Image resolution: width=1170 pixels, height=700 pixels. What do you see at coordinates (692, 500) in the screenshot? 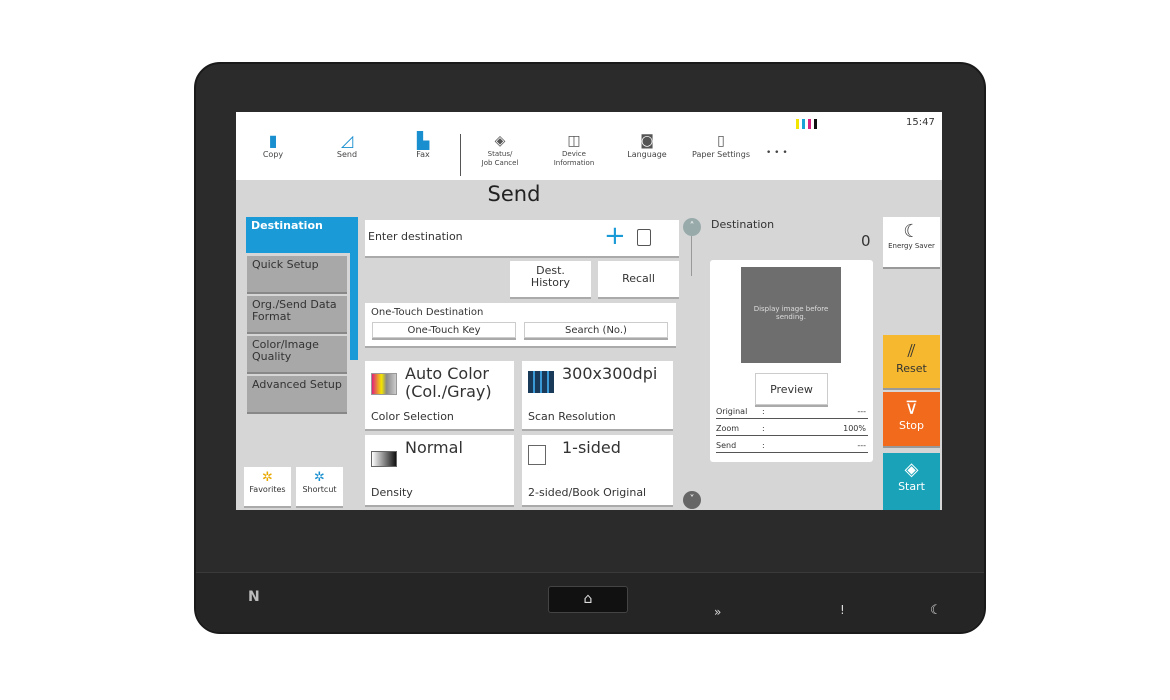
I see `scroll-down-button: ˅` at bounding box center [692, 500].